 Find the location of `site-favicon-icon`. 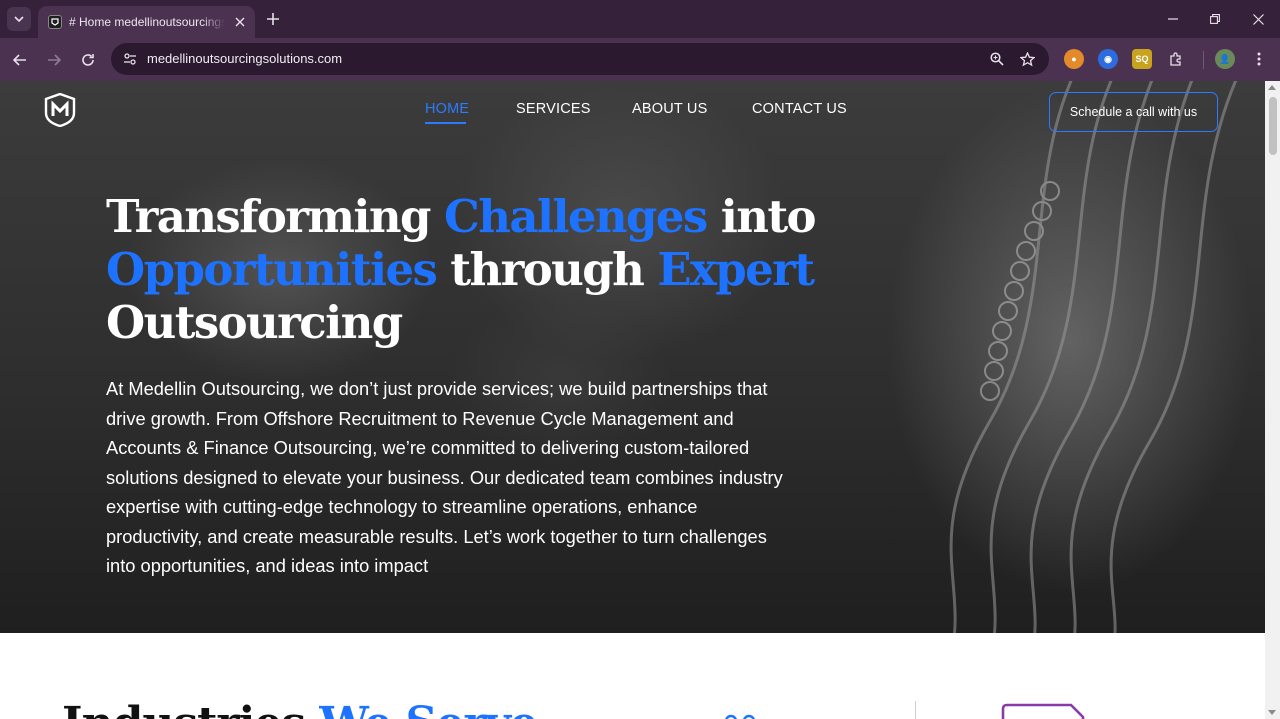

site-favicon-icon is located at coordinates (55, 22).